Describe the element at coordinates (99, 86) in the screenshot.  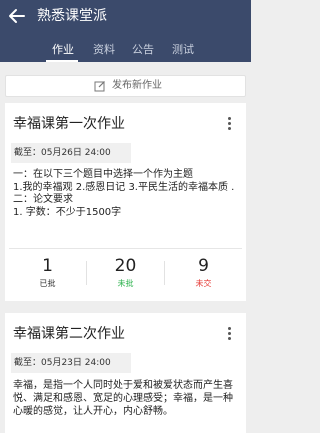
I see `edit-icon` at that location.